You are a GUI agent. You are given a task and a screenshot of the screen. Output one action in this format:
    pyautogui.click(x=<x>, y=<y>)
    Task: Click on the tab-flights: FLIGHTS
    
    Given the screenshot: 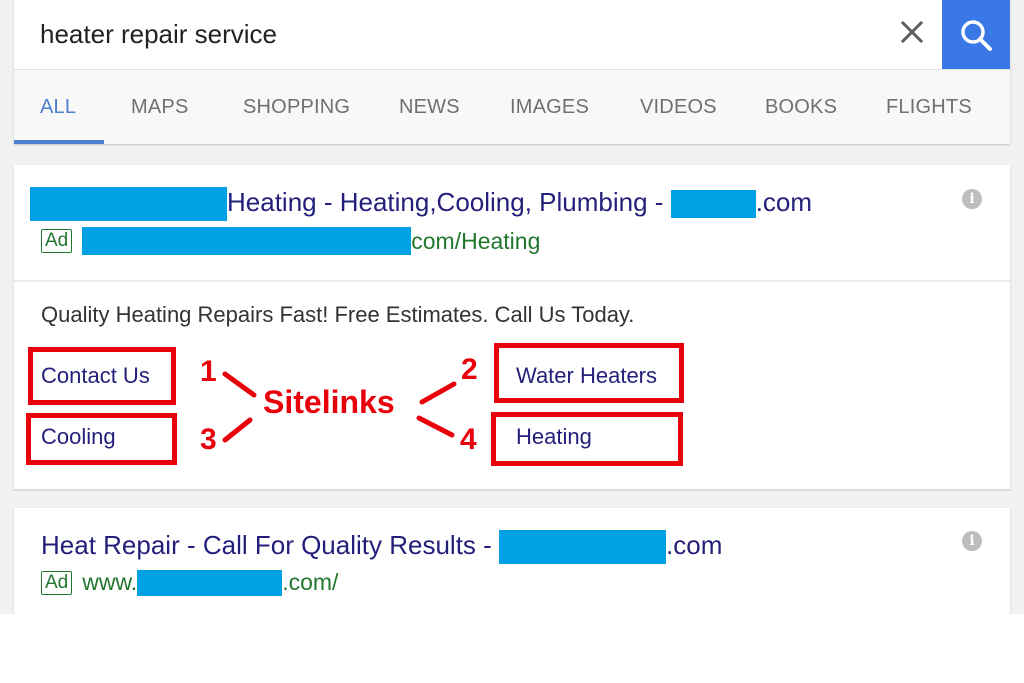 What is the action you would take?
    pyautogui.click(x=929, y=107)
    